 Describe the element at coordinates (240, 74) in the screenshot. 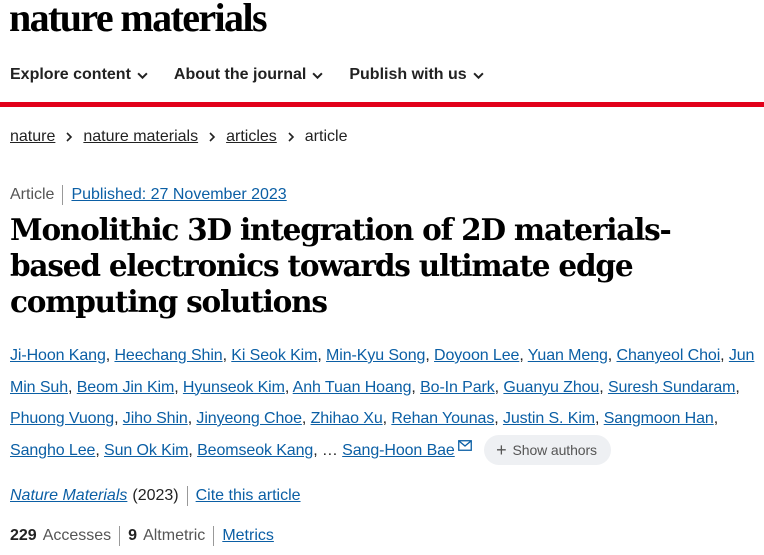

I see `nav-about-journal-label: About the journal` at that location.